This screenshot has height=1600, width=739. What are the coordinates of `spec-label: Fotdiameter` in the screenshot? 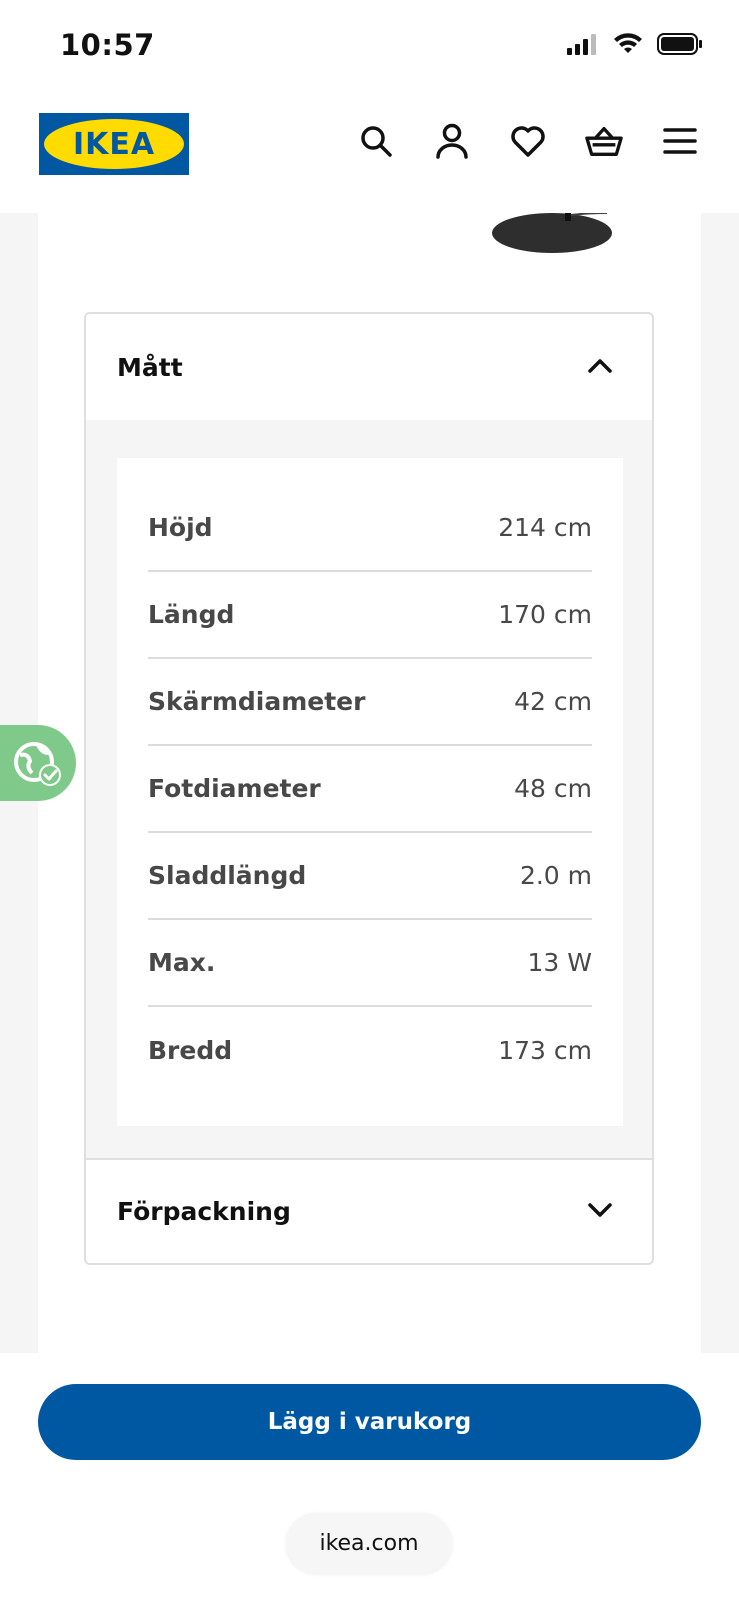 It's located at (234, 788).